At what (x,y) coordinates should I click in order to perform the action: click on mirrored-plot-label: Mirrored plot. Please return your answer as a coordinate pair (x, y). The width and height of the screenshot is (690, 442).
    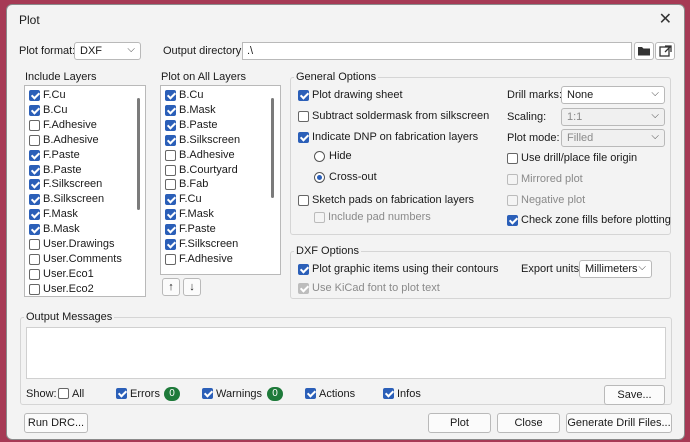
    Looking at the image, I should click on (552, 179).